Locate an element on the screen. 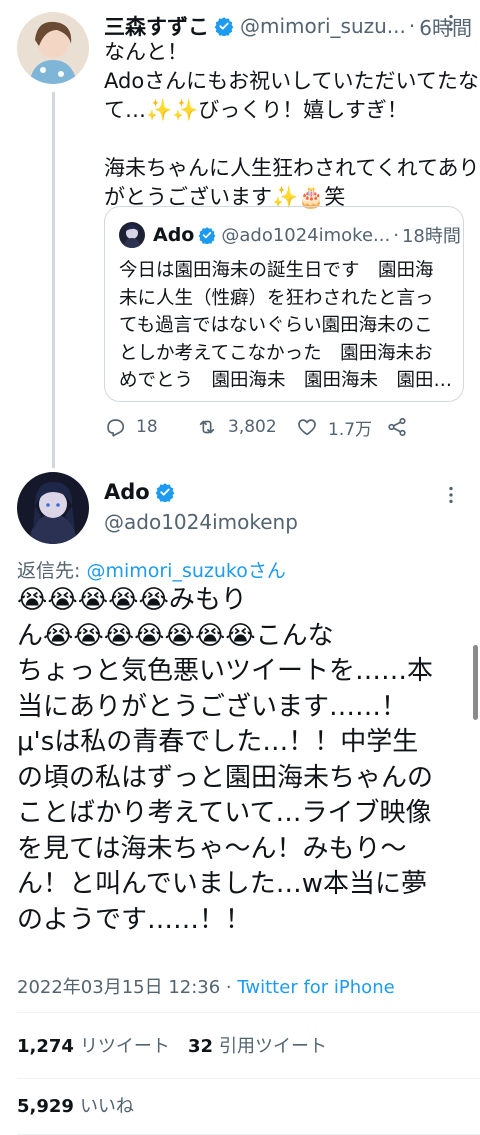 Image resolution: width=480 pixels, height=1135 pixels. retweet-count: 3,802 is located at coordinates (252, 427).